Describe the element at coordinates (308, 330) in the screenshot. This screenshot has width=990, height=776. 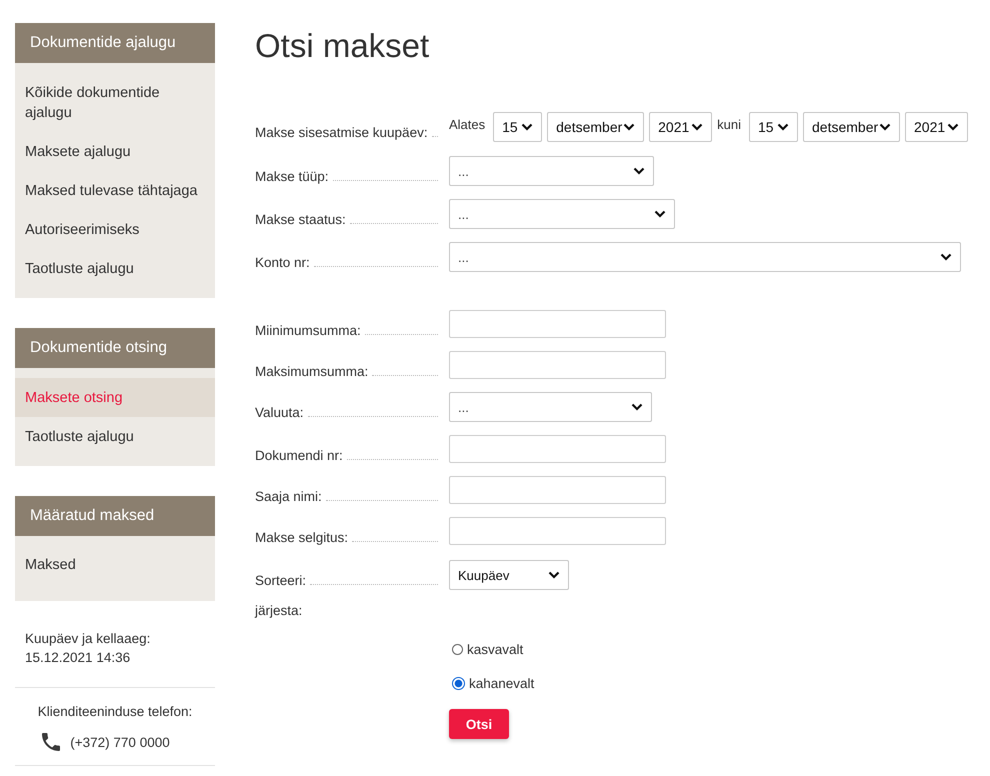
I see `field-label: Miinimumsumma:` at that location.